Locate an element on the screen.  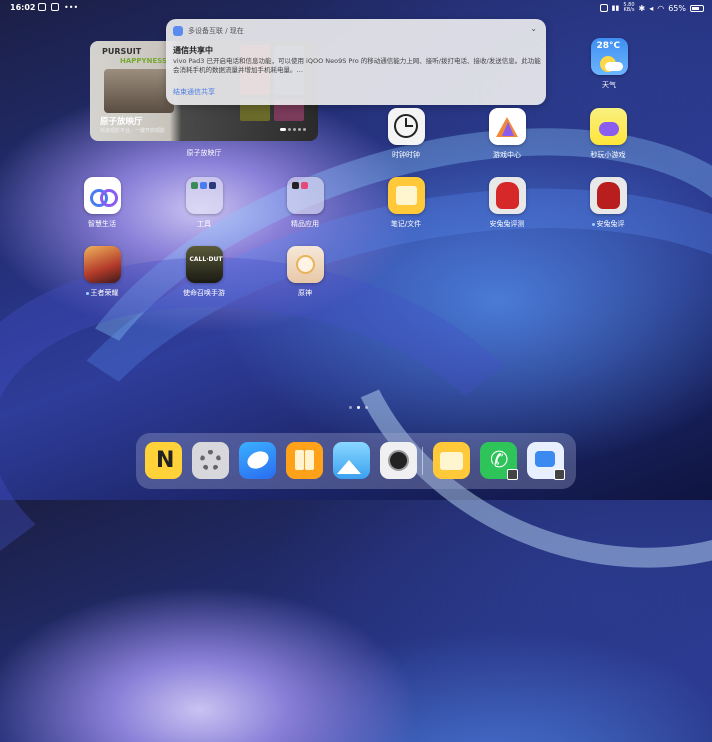
gear-icon is located at coordinates (210, 460).